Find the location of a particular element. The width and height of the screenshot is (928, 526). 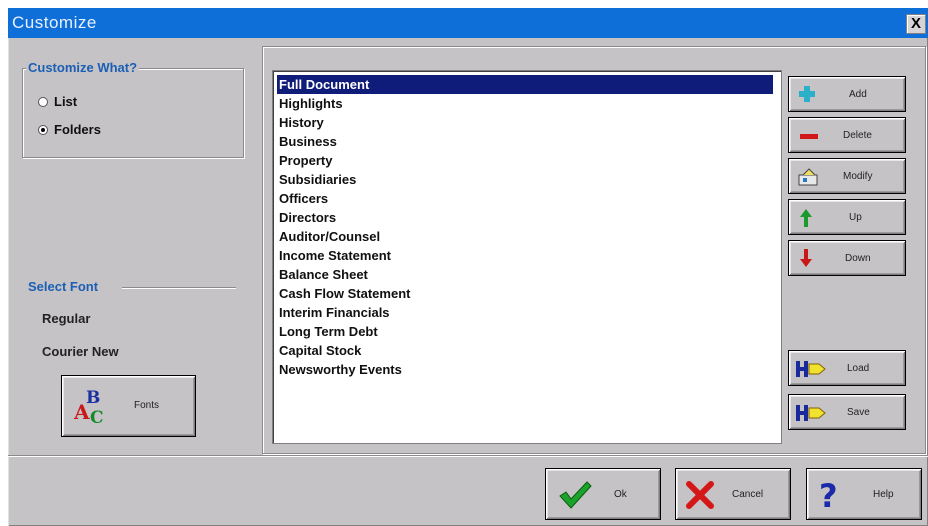

list-item: Balance Sheet is located at coordinates (525, 274).